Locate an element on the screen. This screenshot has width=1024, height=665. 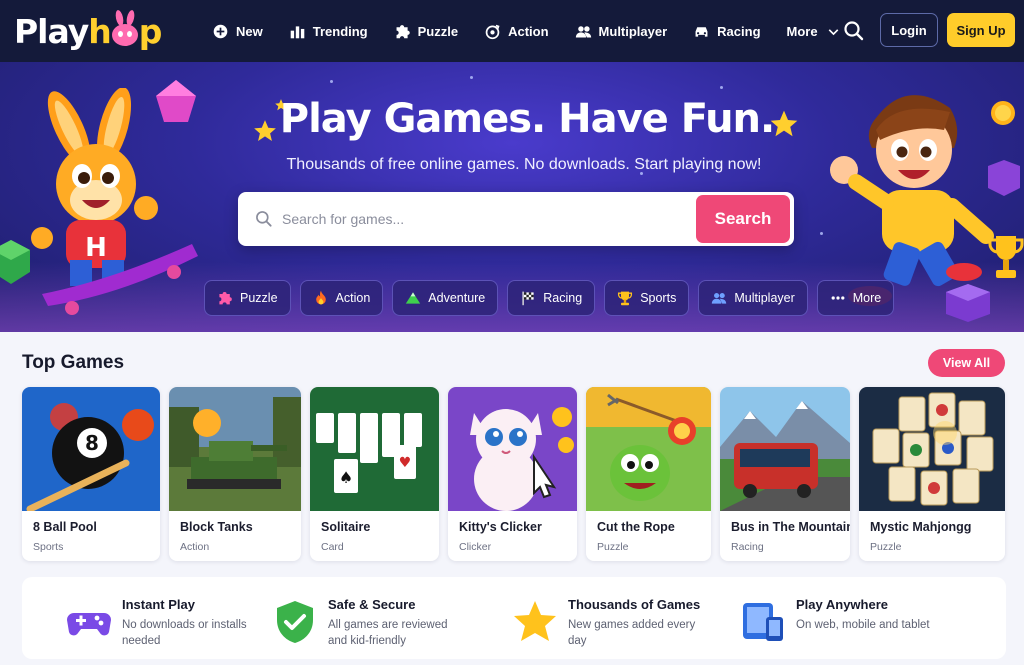
game-title: 8 Ball Pool is located at coordinates (65, 527).